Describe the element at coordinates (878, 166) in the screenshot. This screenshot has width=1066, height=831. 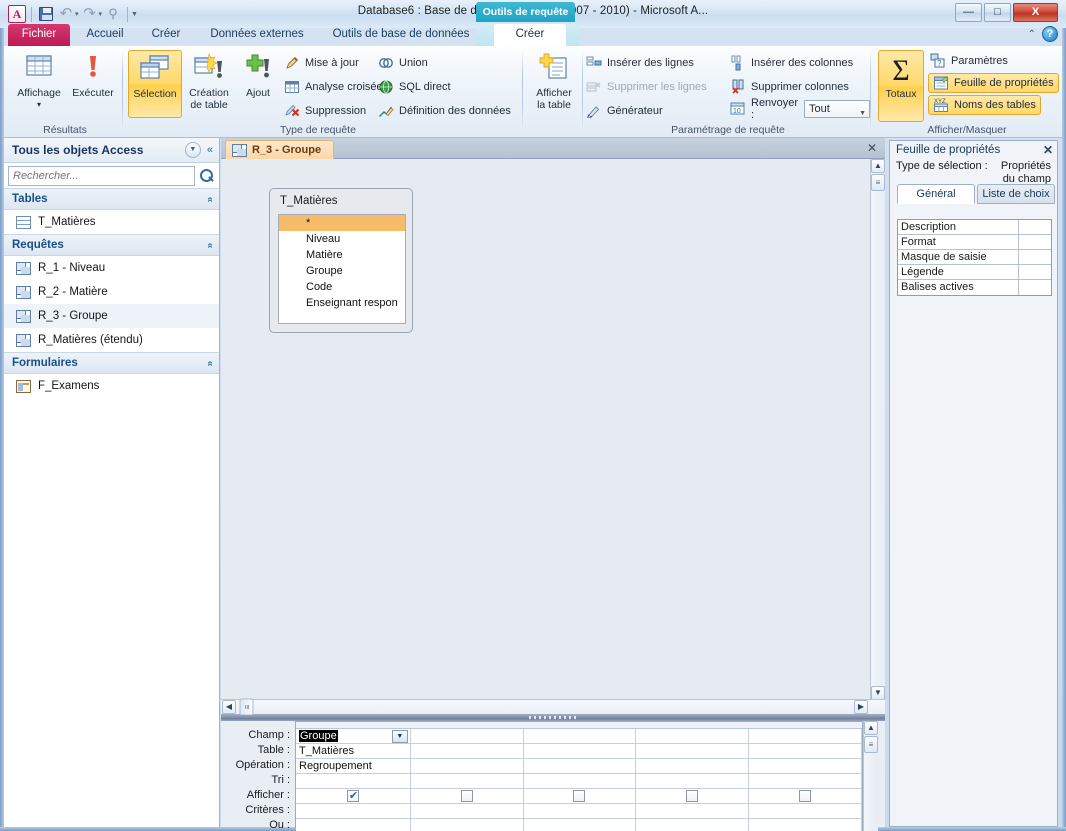
I see `scroll-up-button: ▲` at that location.